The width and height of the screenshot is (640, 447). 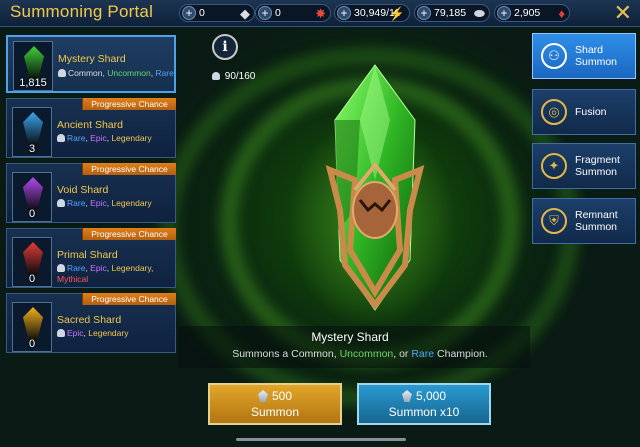 What do you see at coordinates (423, 354) in the screenshot?
I see `description-text: Rare` at bounding box center [423, 354].